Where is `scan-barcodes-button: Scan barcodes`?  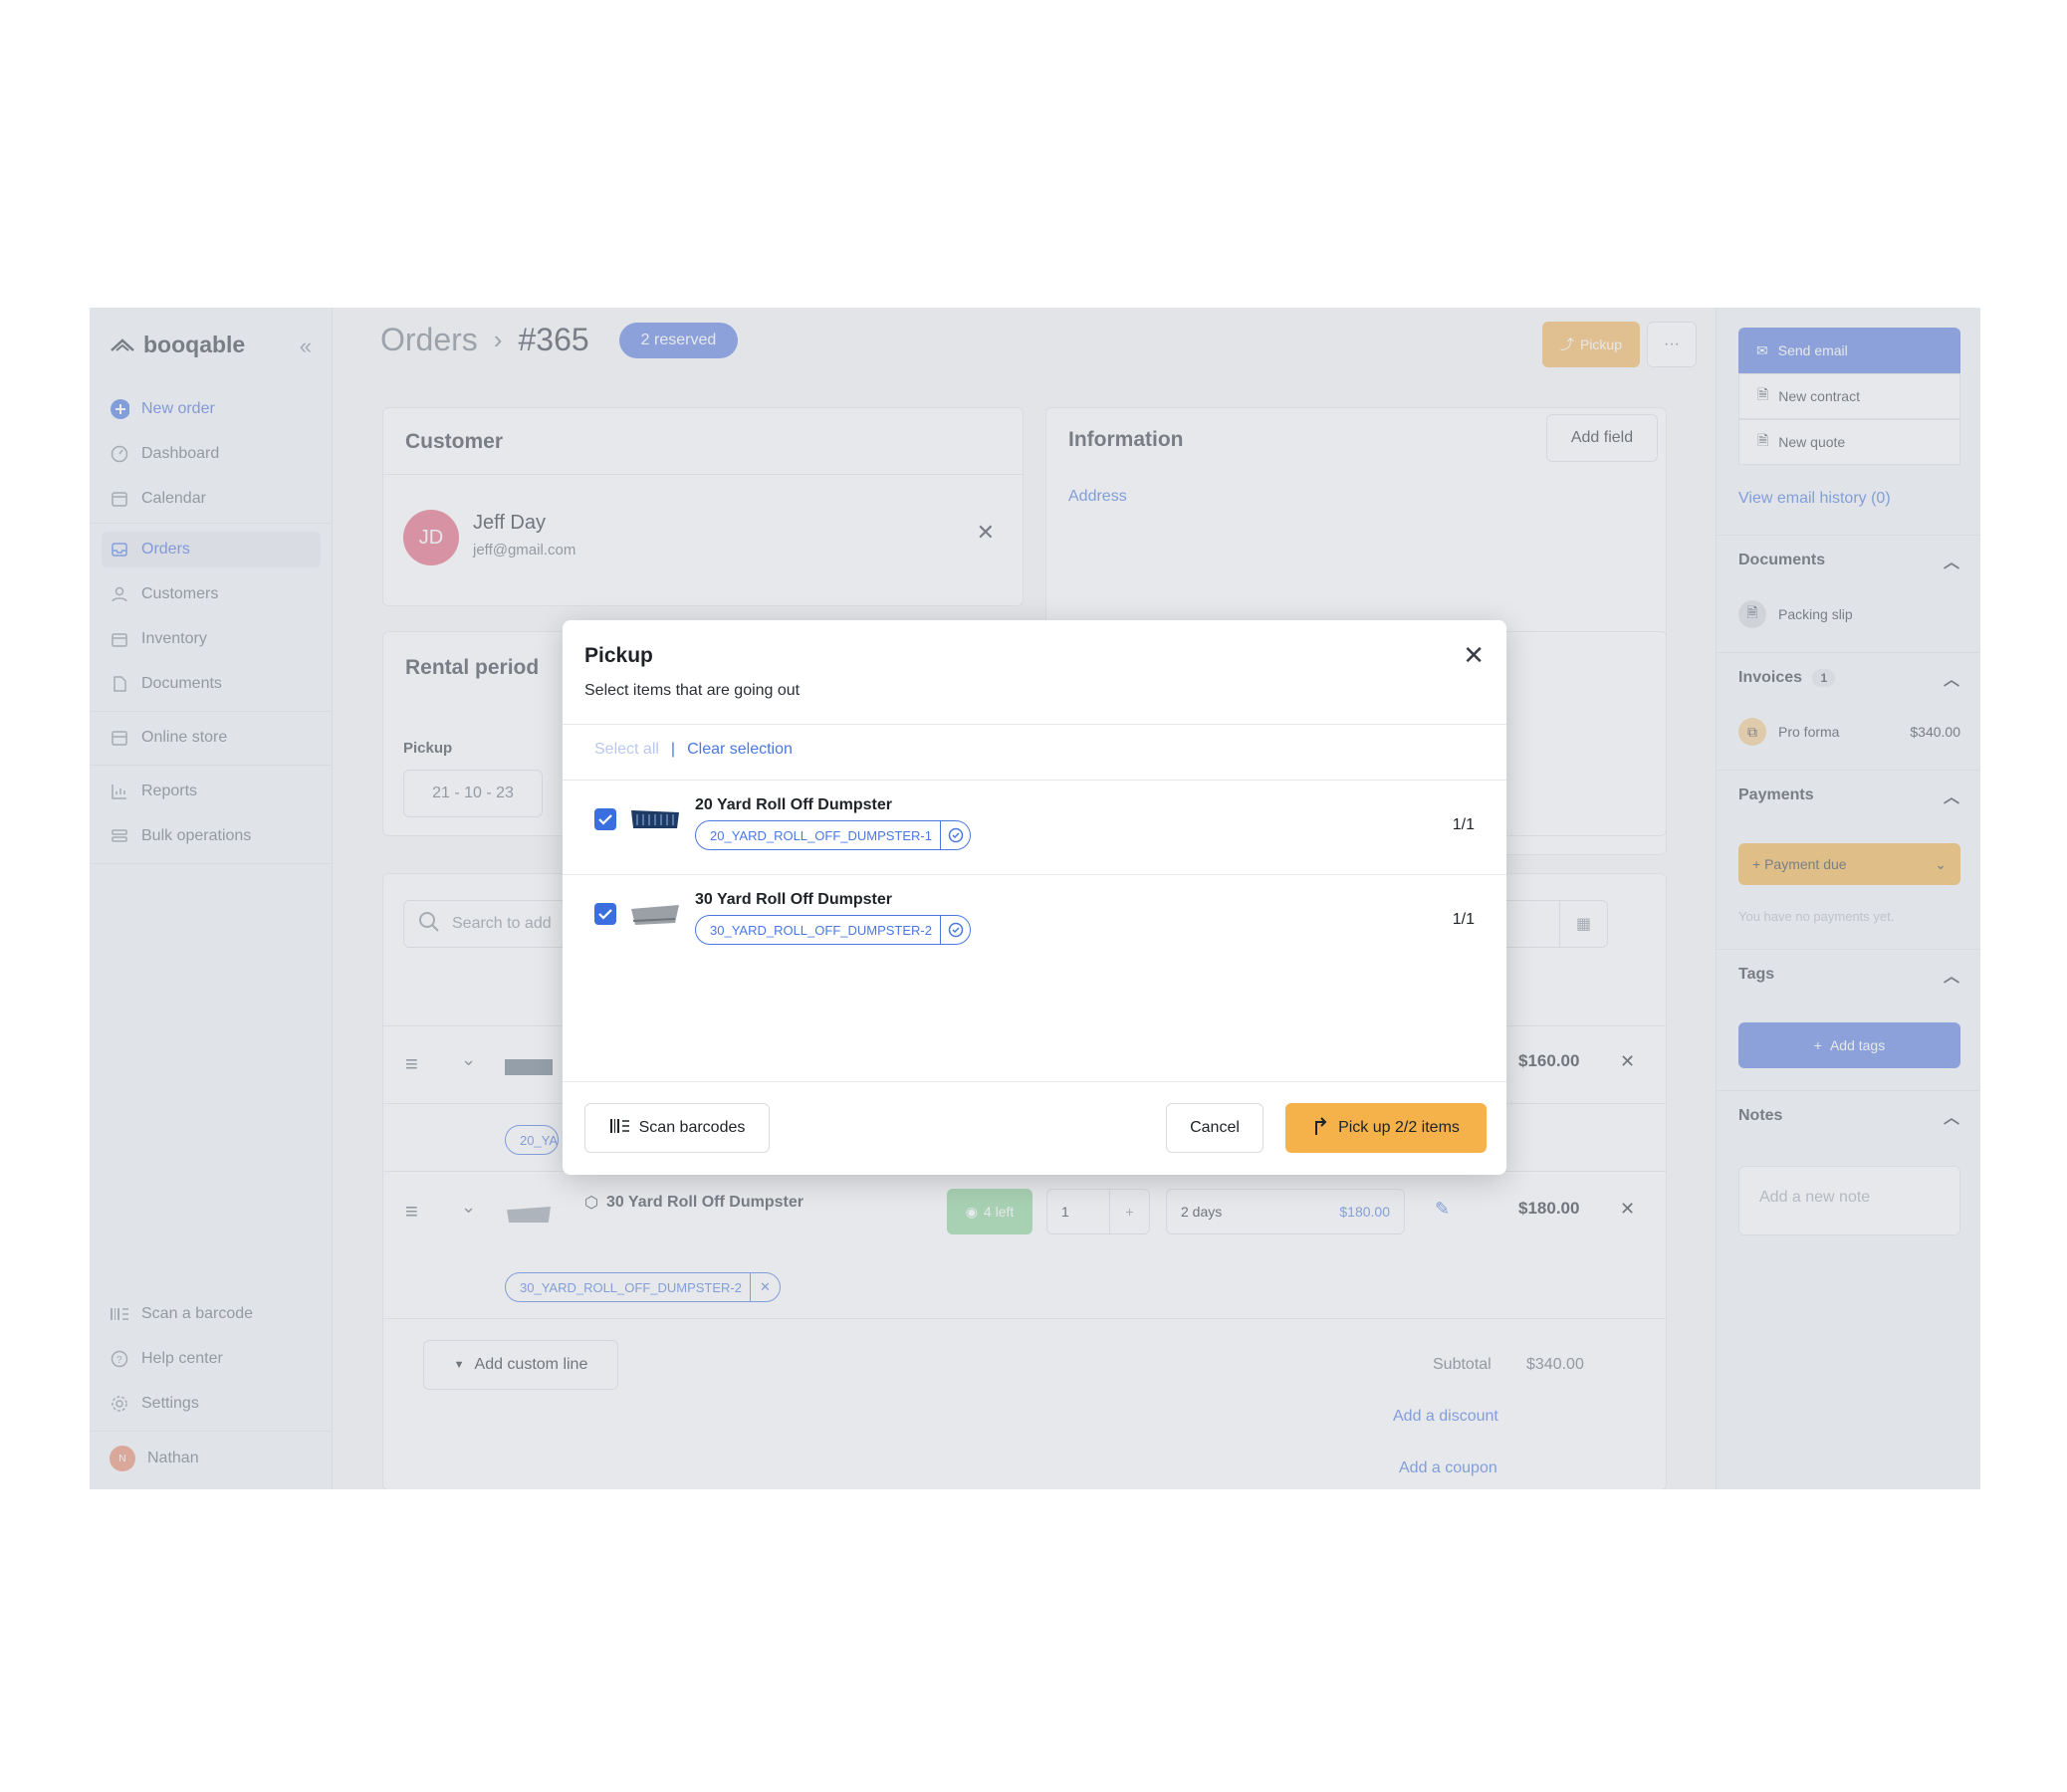
scan-barcodes-button: Scan barcodes is located at coordinates (677, 1128).